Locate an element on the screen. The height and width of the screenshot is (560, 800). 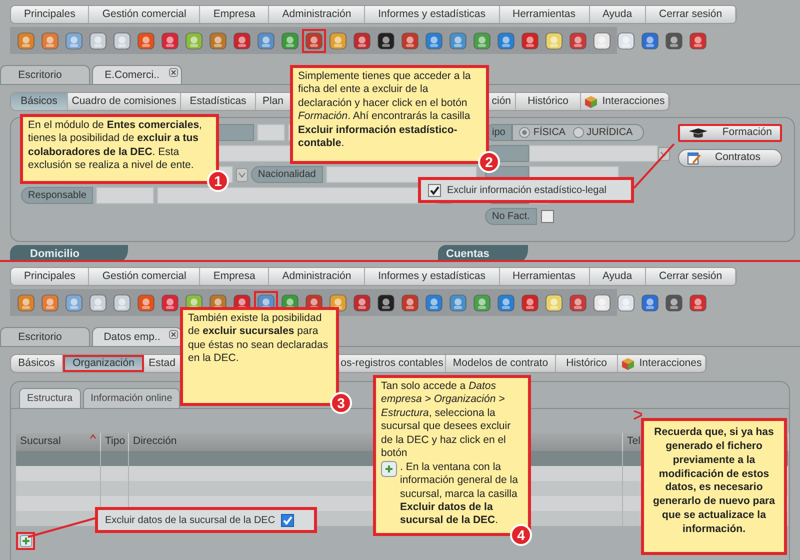
field-label: No Fact. is located at coordinates (511, 216).